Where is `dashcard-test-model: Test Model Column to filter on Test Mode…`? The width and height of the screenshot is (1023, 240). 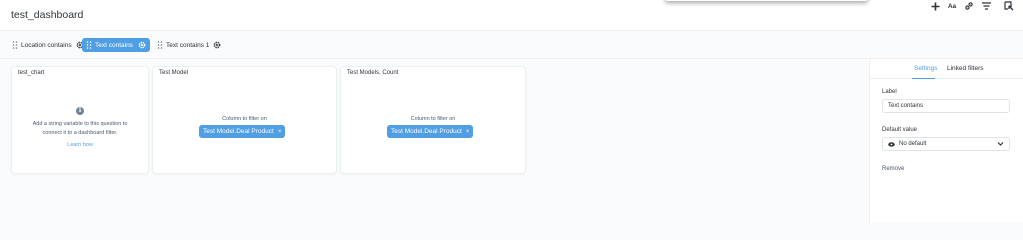
dashcard-test-model: Test Model Column to filter on Test Mode… is located at coordinates (244, 120).